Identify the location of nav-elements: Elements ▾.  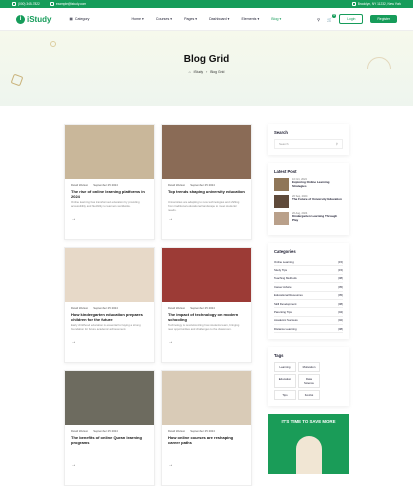
(250, 19).